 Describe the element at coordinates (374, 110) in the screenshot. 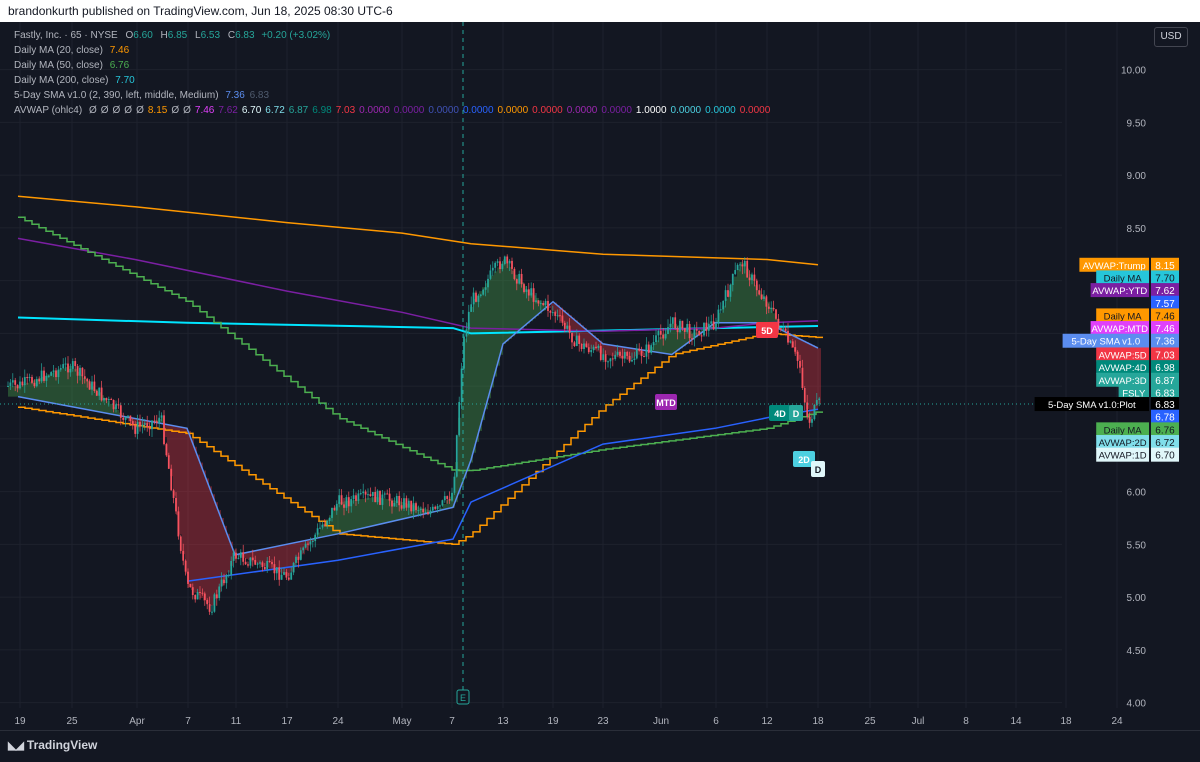

I see `avwap-value: 0.0000` at that location.